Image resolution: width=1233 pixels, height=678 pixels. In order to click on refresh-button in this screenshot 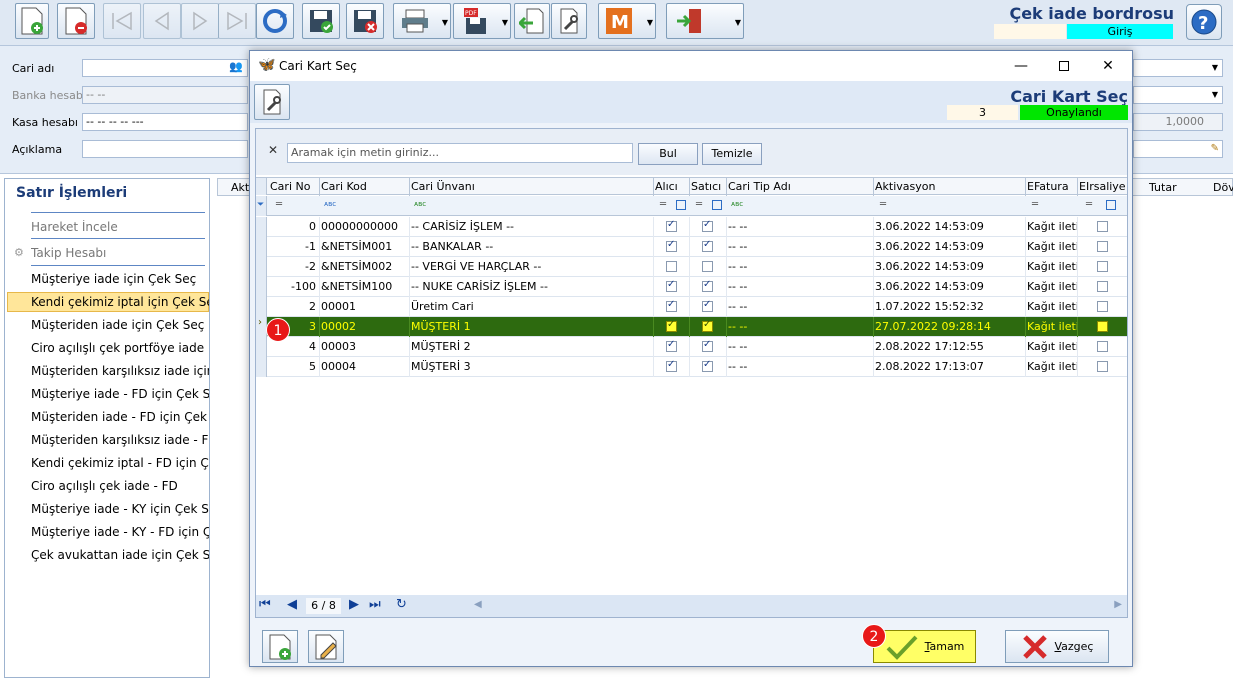, I will do `click(275, 21)`.